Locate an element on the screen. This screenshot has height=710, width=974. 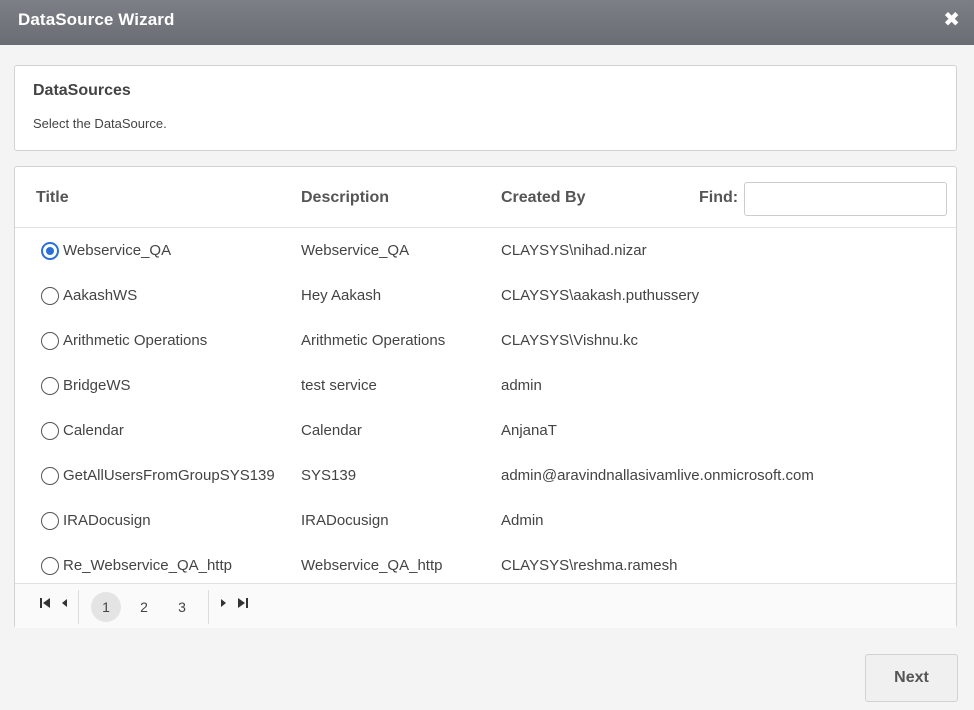
row-description: IRADocusign is located at coordinates (345, 520).